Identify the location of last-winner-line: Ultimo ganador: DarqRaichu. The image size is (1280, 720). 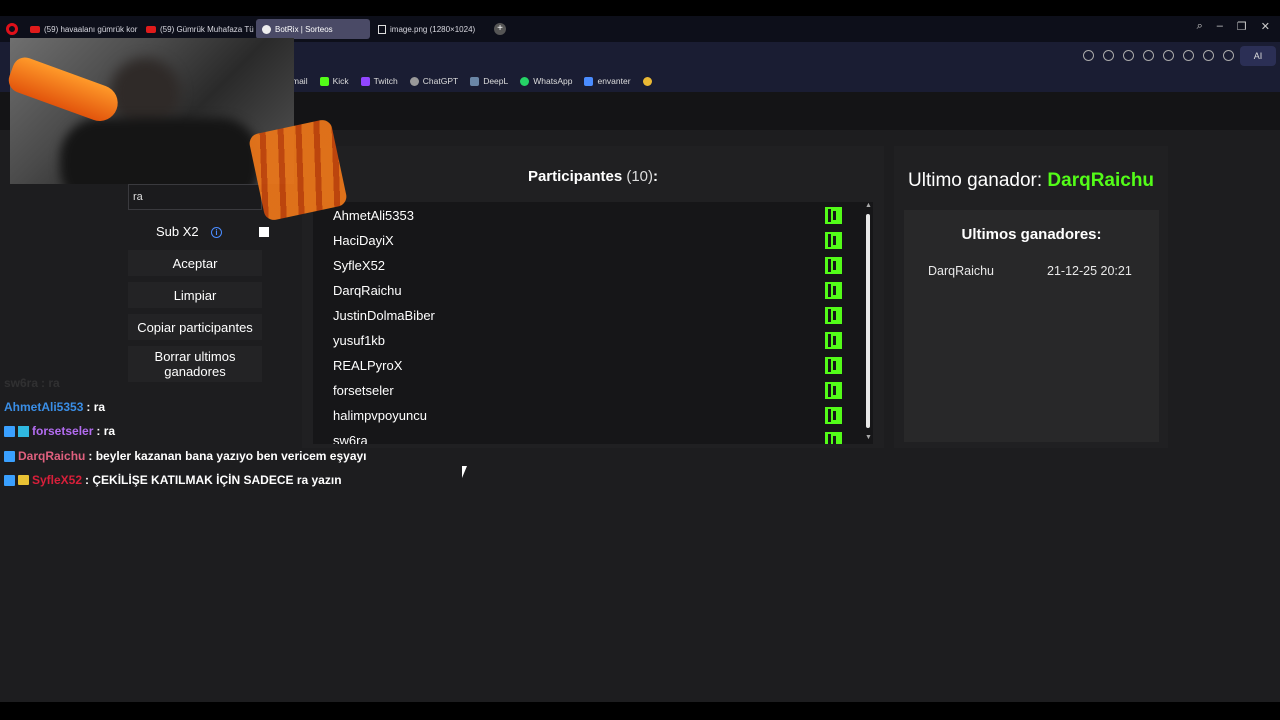
(1031, 181).